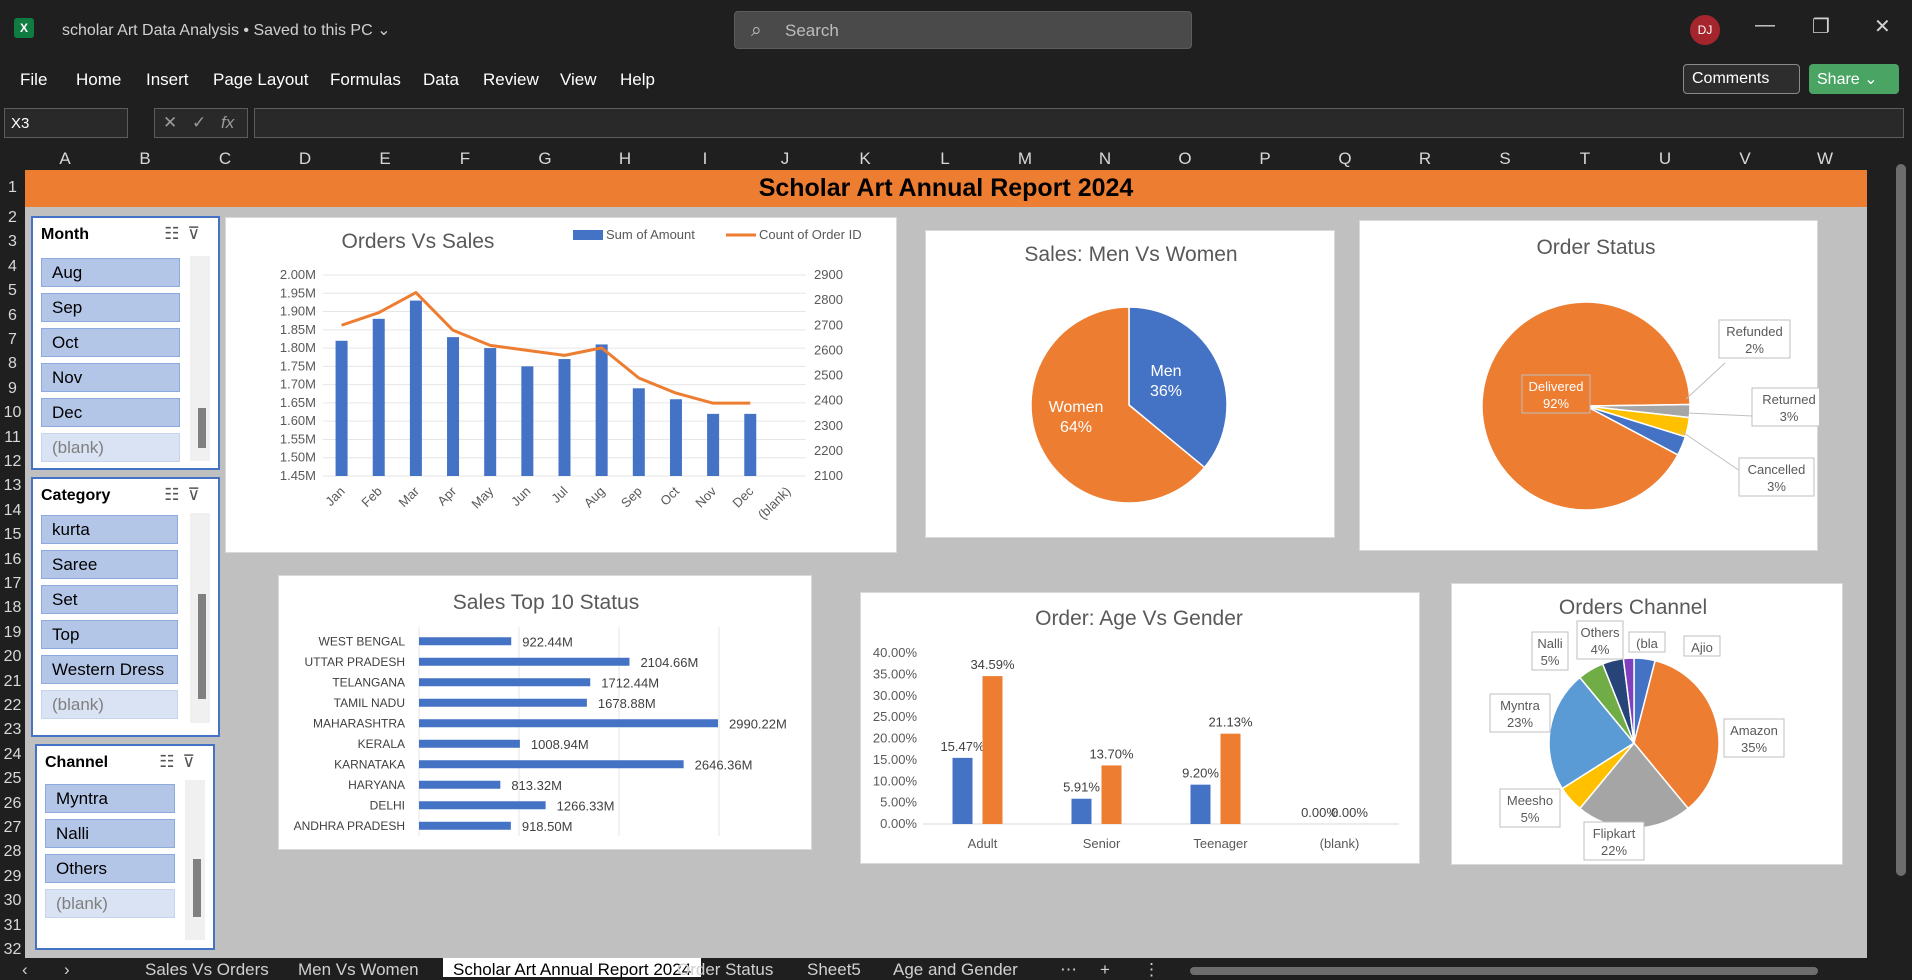 The height and width of the screenshot is (980, 1912). Describe the element at coordinates (1130, 384) in the screenshot. I see `men-vs-women-chart: Sales: Men Vs Women Men 36% Women 64%` at that location.